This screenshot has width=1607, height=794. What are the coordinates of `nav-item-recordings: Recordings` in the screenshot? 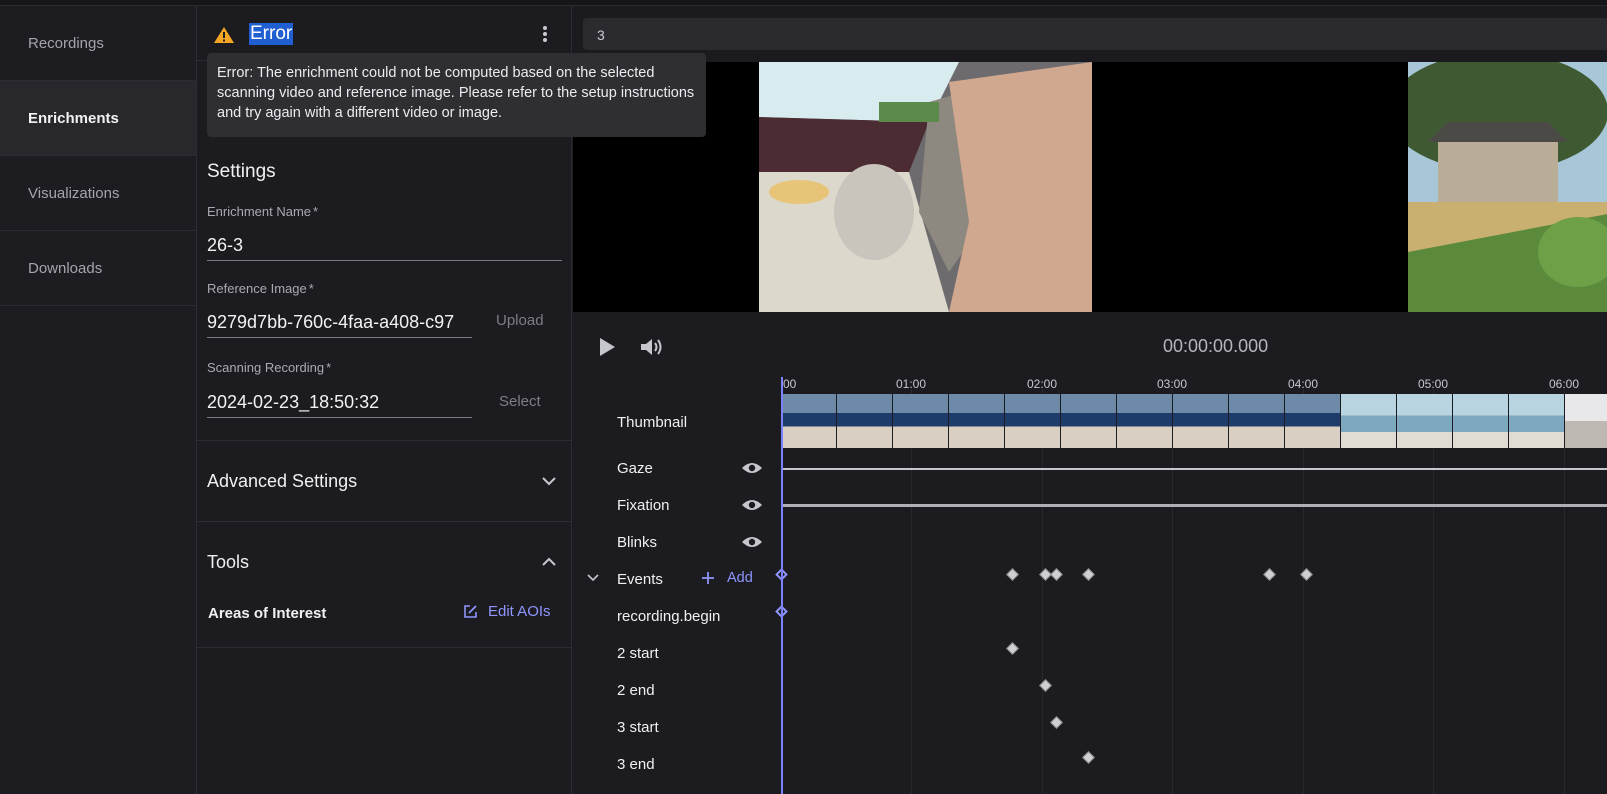 It's located at (98, 43).